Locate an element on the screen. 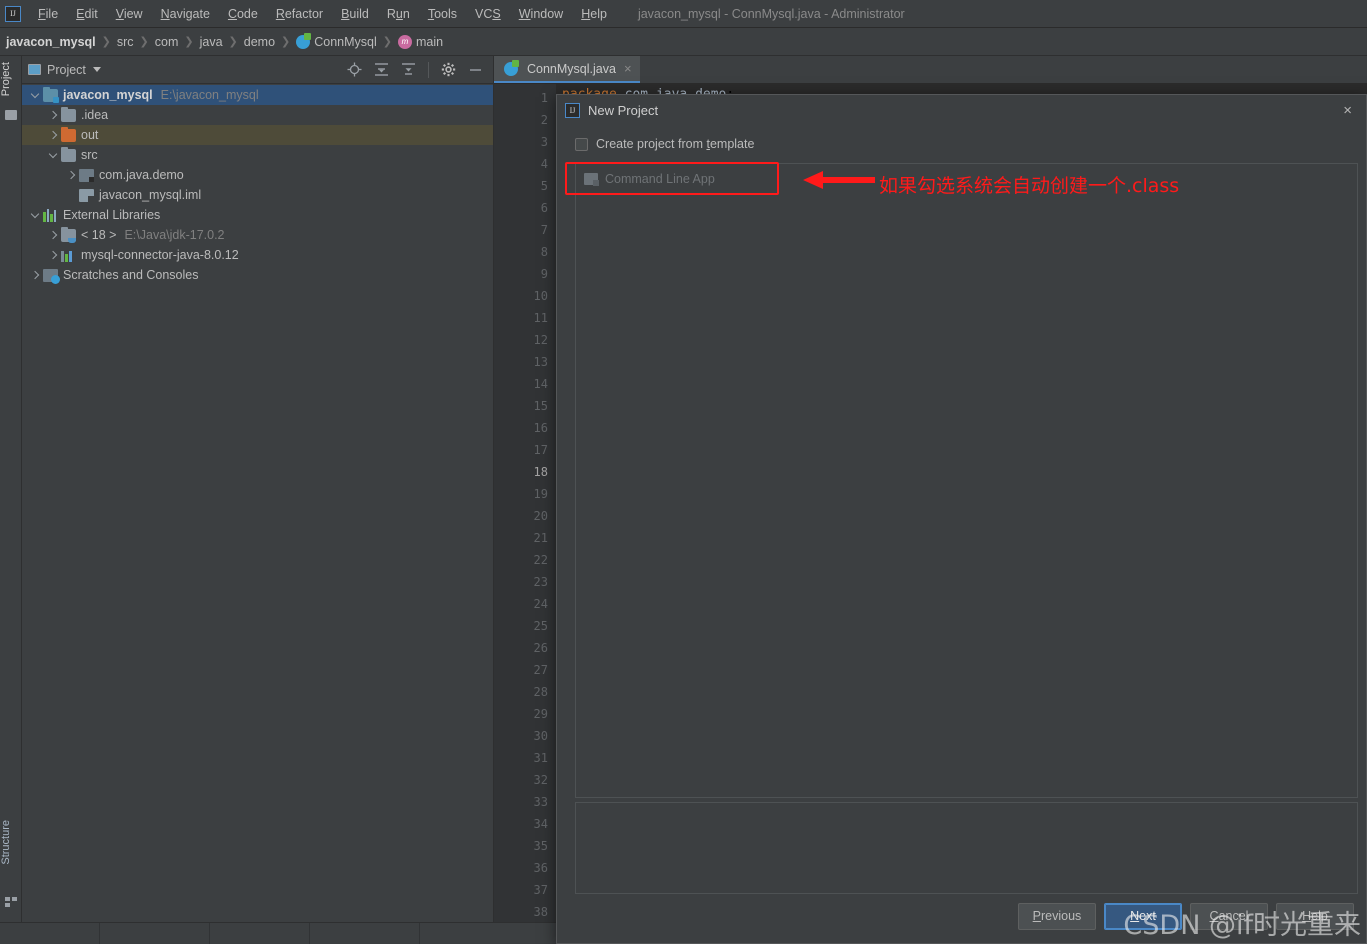 The height and width of the screenshot is (944, 1367). menu-item-build: Build is located at coordinates (355, 14).